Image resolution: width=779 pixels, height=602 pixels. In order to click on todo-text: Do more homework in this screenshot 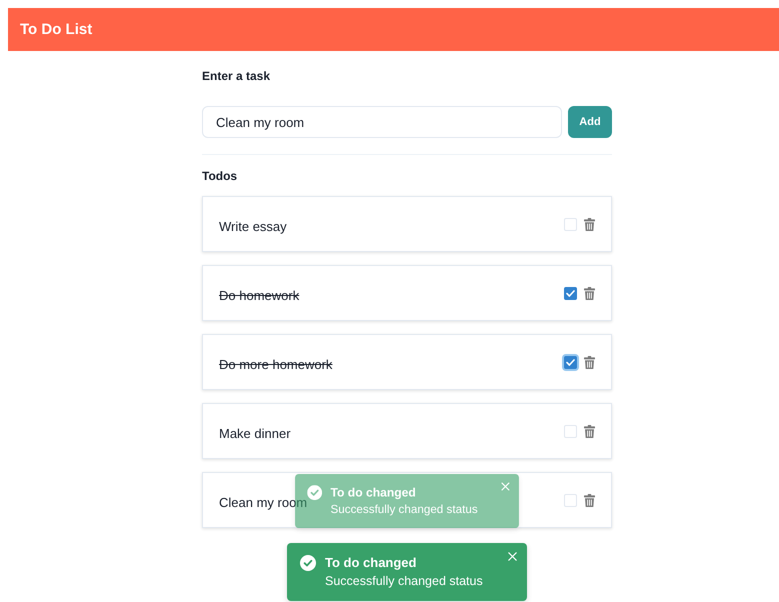, I will do `click(275, 364)`.